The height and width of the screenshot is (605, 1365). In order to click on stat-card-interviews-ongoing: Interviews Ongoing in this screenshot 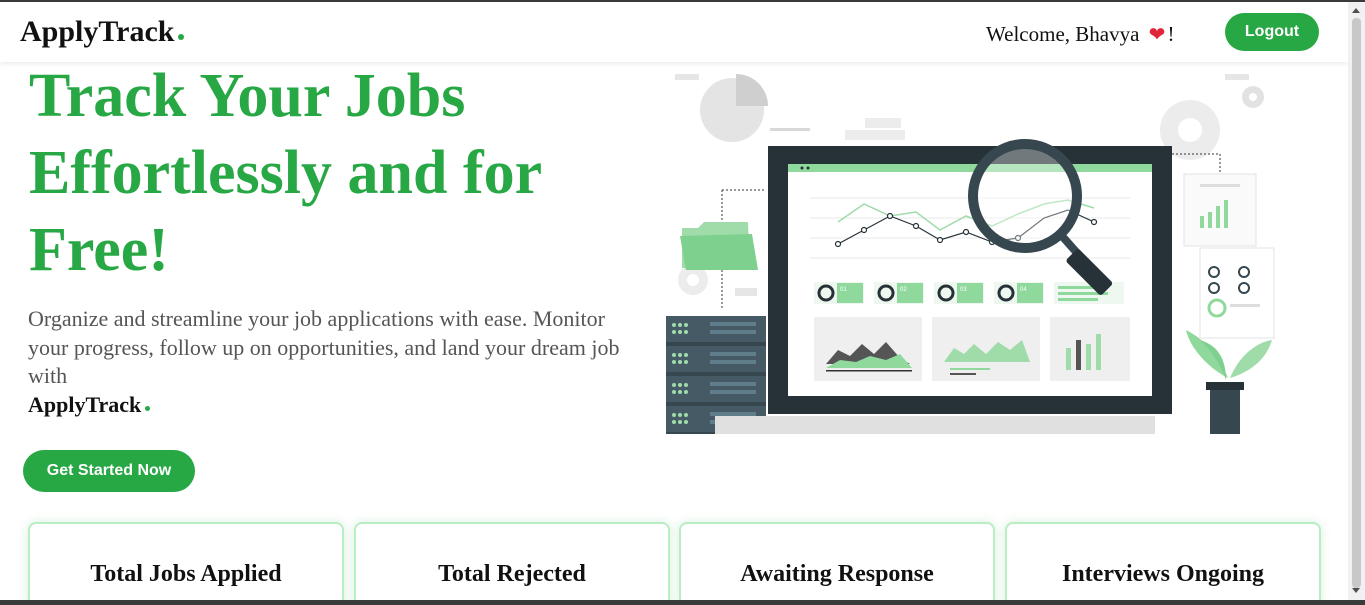, I will do `click(1163, 563)`.